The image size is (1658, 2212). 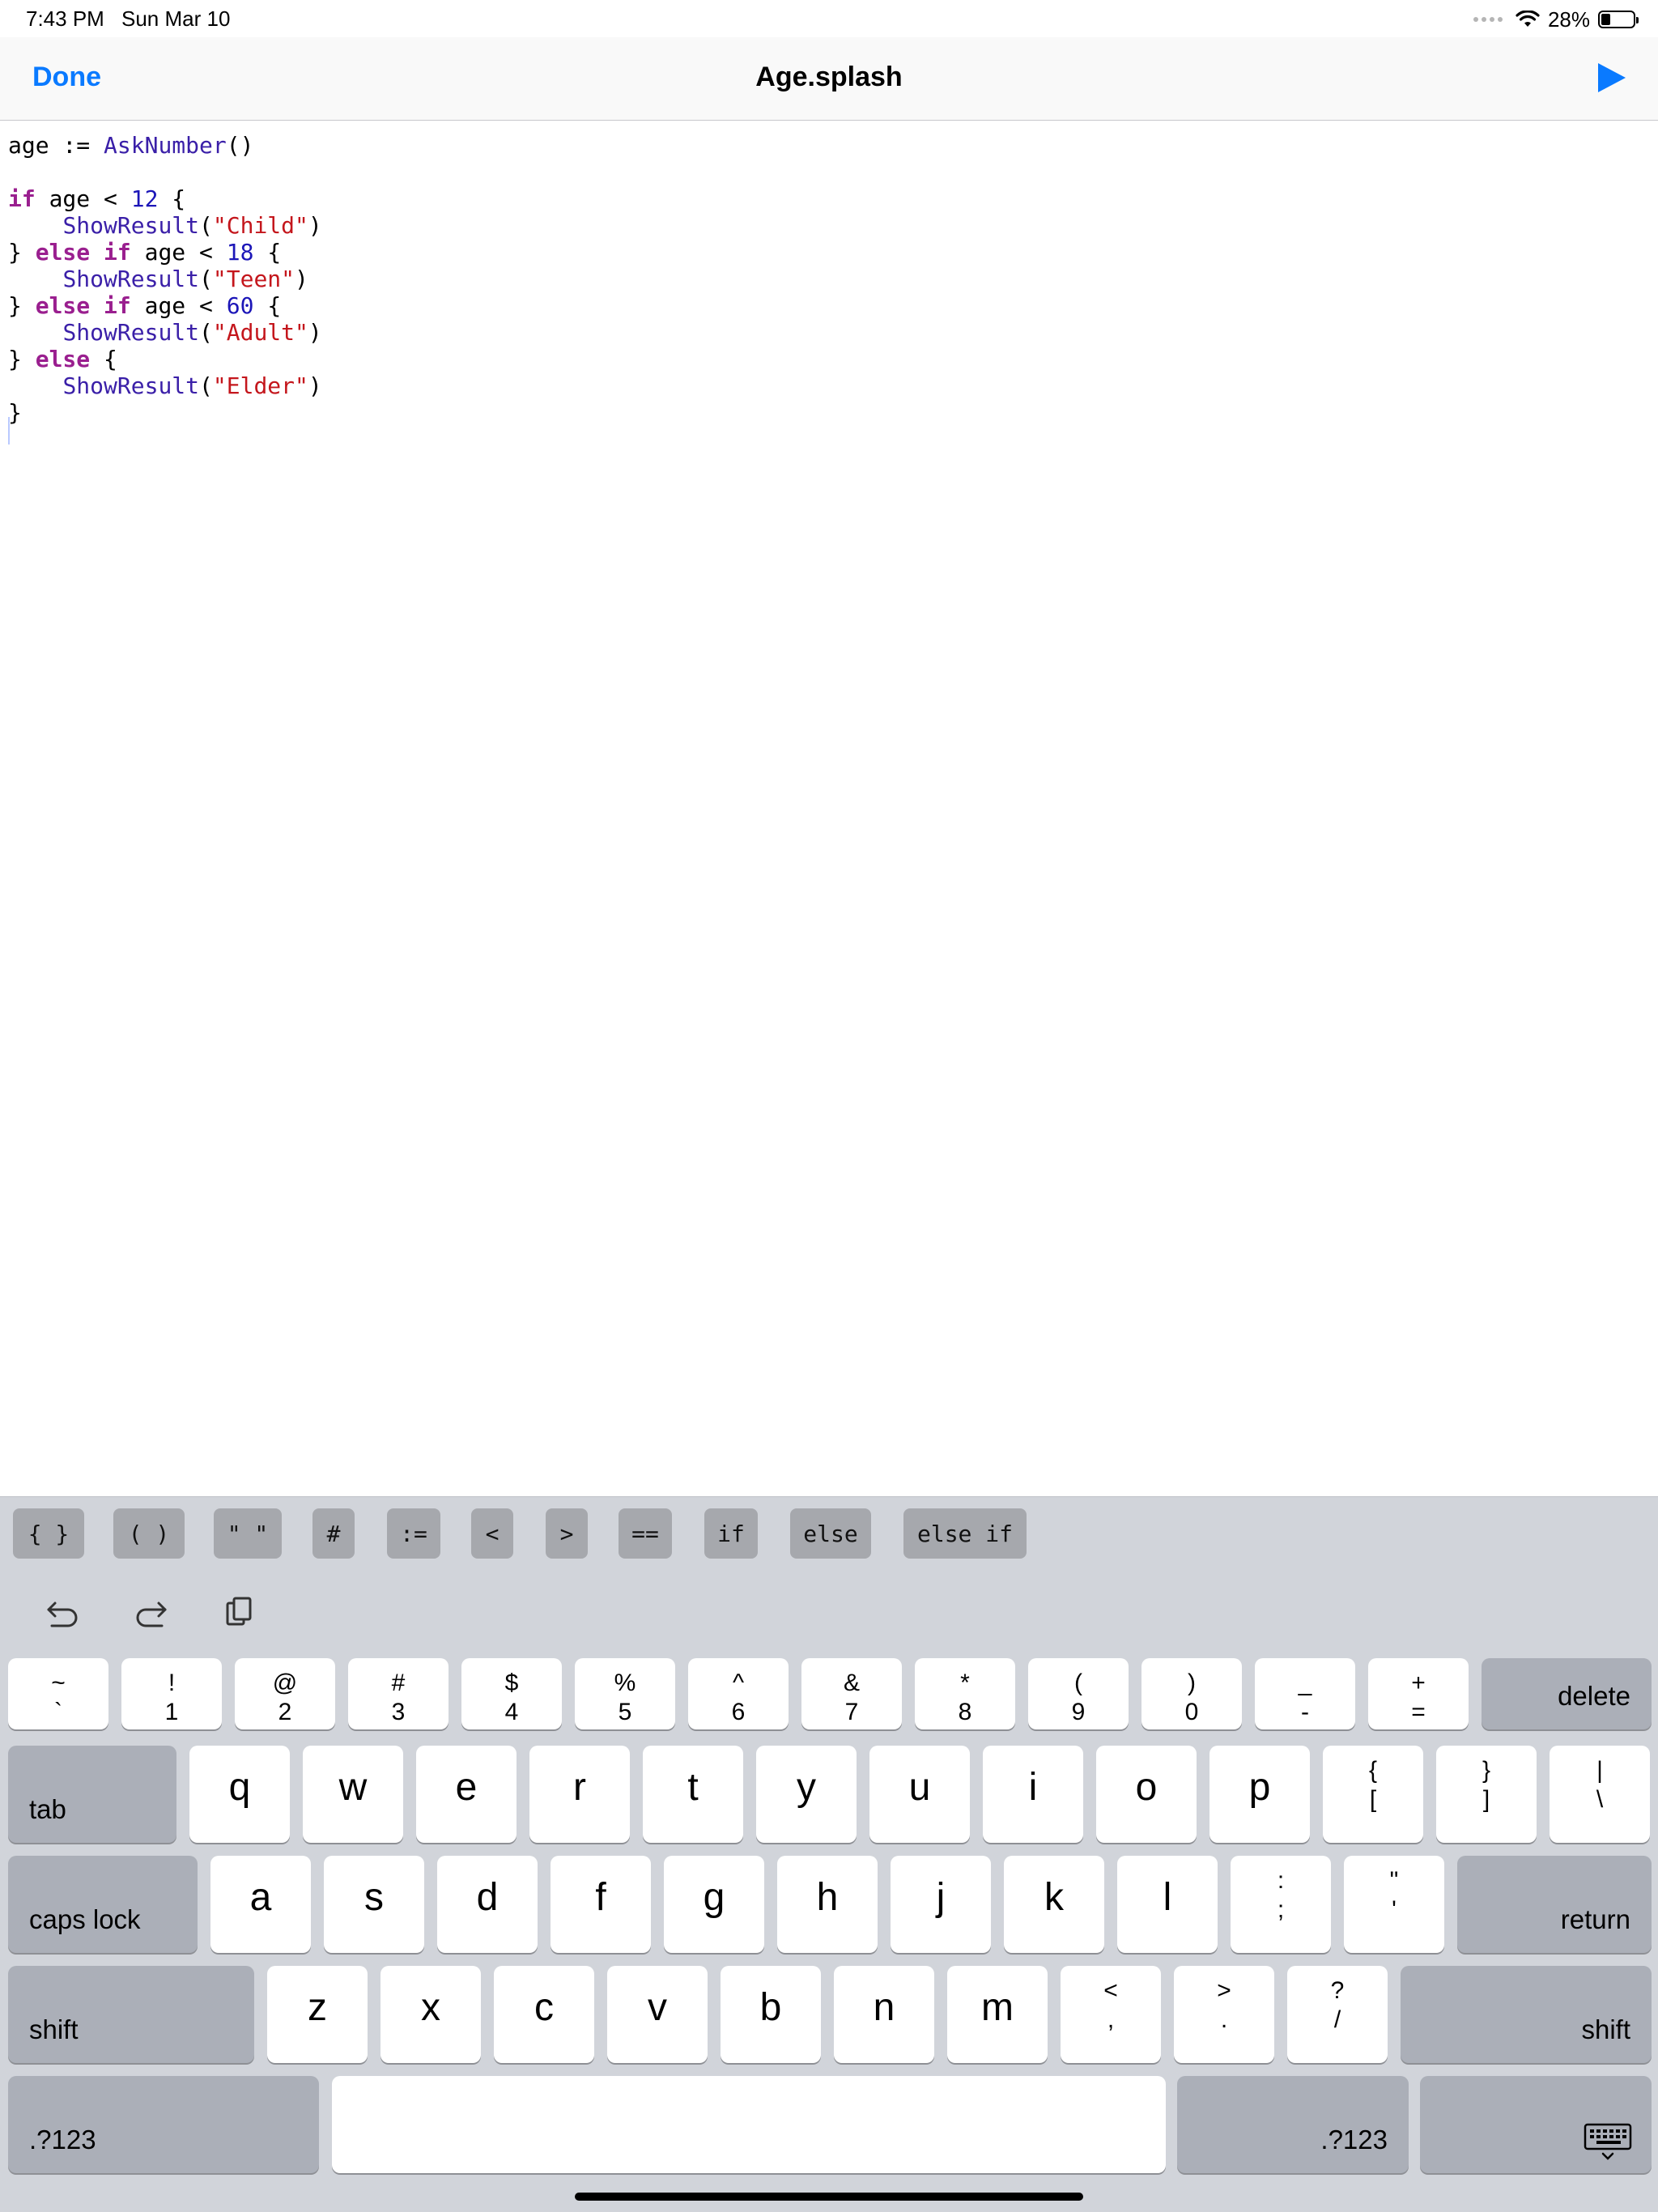 What do you see at coordinates (919, 1795) in the screenshot?
I see `key-u: u` at bounding box center [919, 1795].